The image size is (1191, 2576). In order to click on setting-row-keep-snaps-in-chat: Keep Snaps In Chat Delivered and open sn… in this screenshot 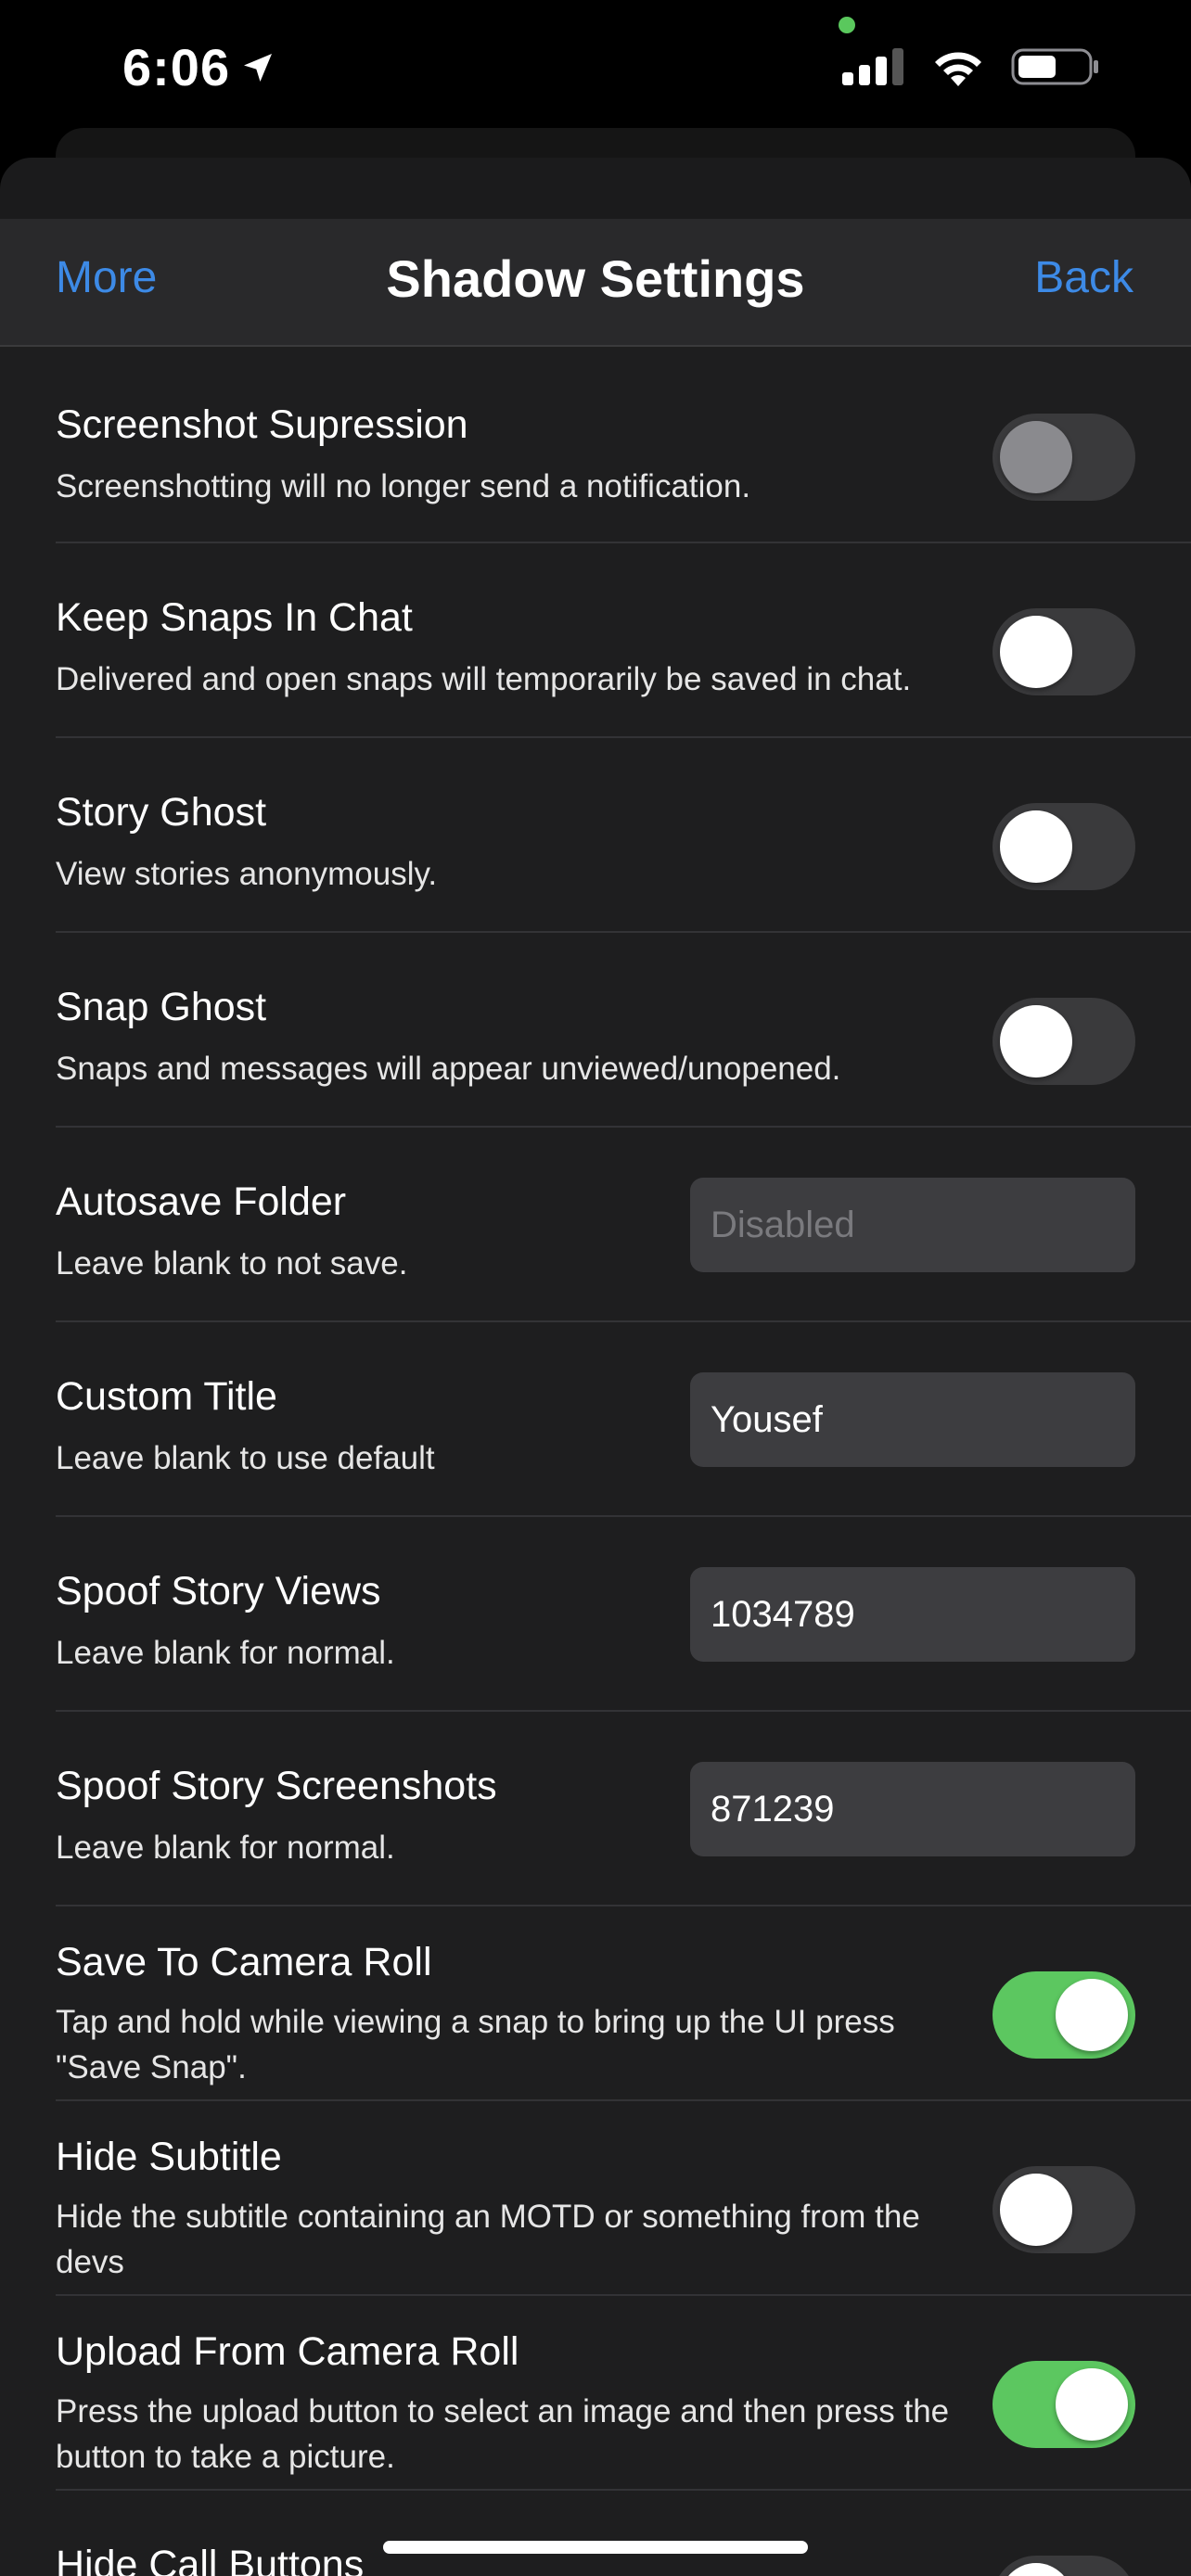, I will do `click(623, 640)`.